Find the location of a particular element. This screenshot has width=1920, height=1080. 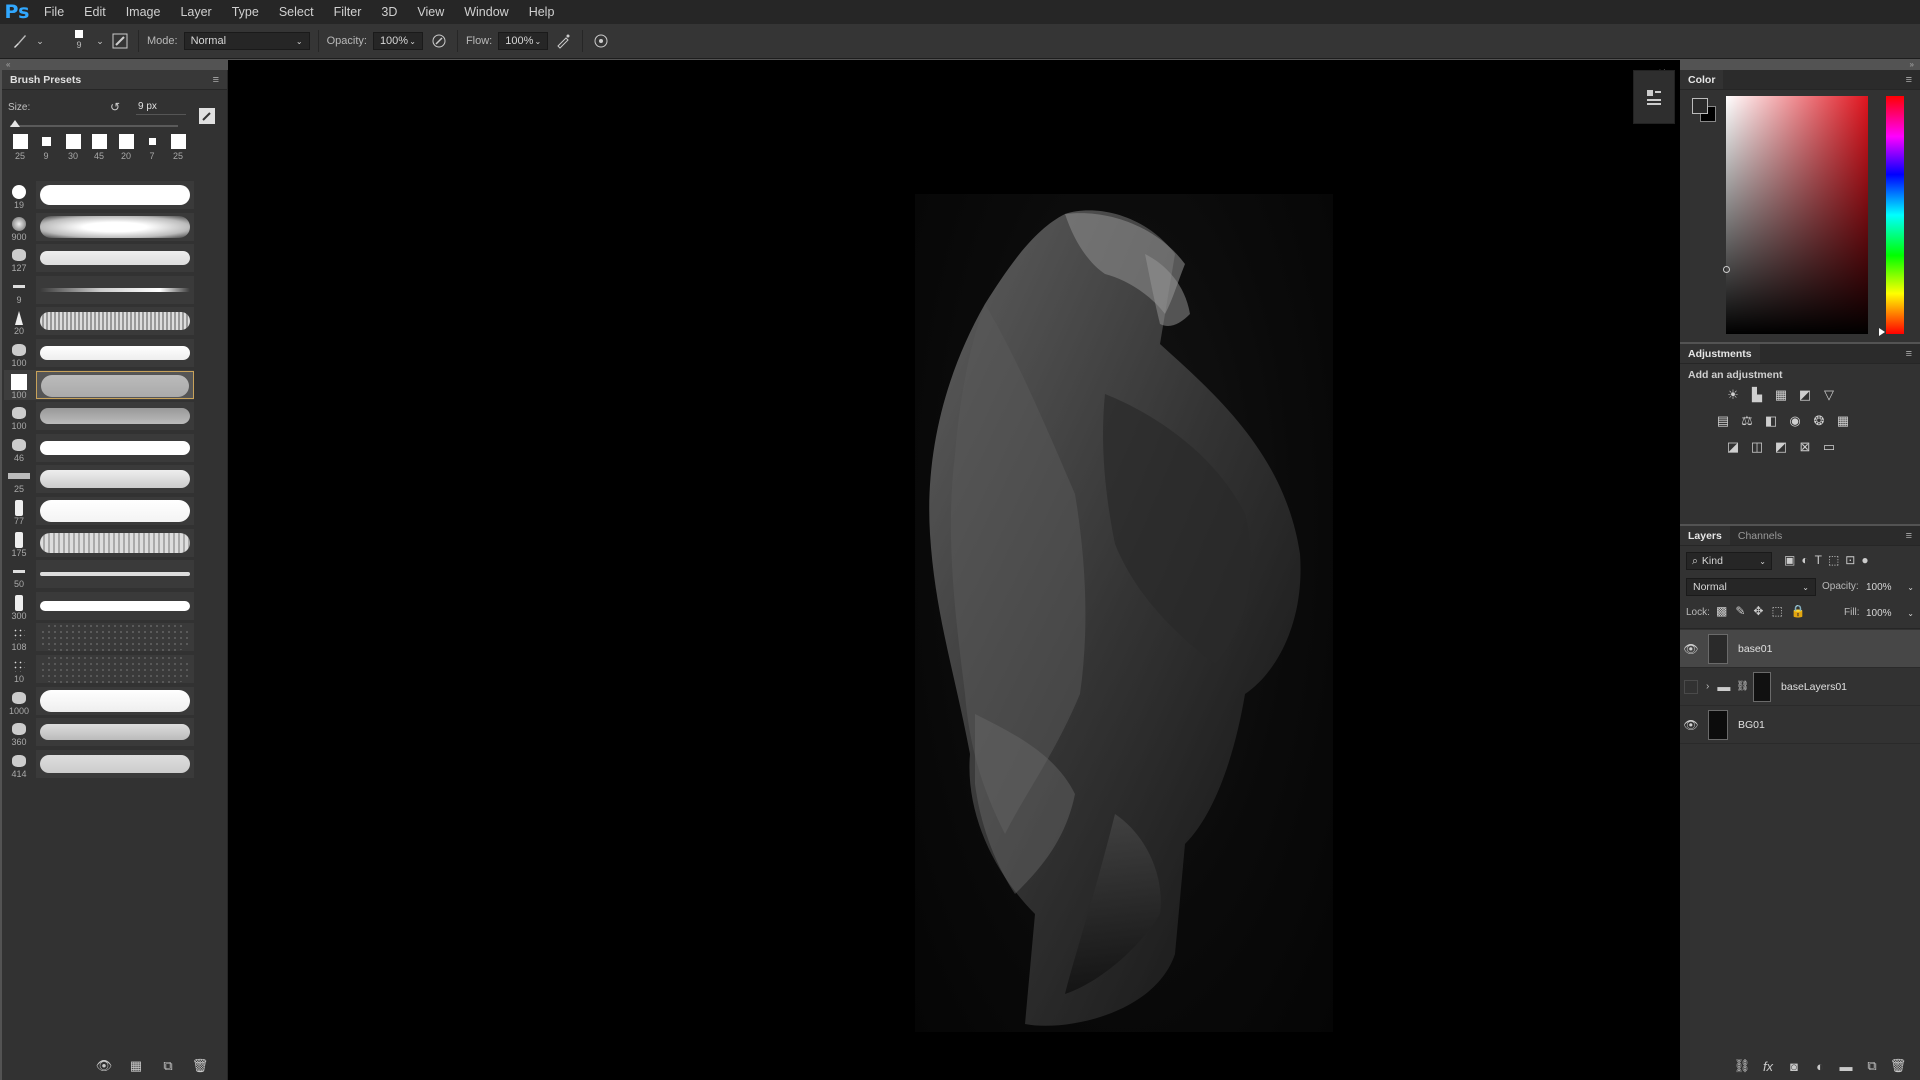

menu-layer: Layer is located at coordinates (195, 12).